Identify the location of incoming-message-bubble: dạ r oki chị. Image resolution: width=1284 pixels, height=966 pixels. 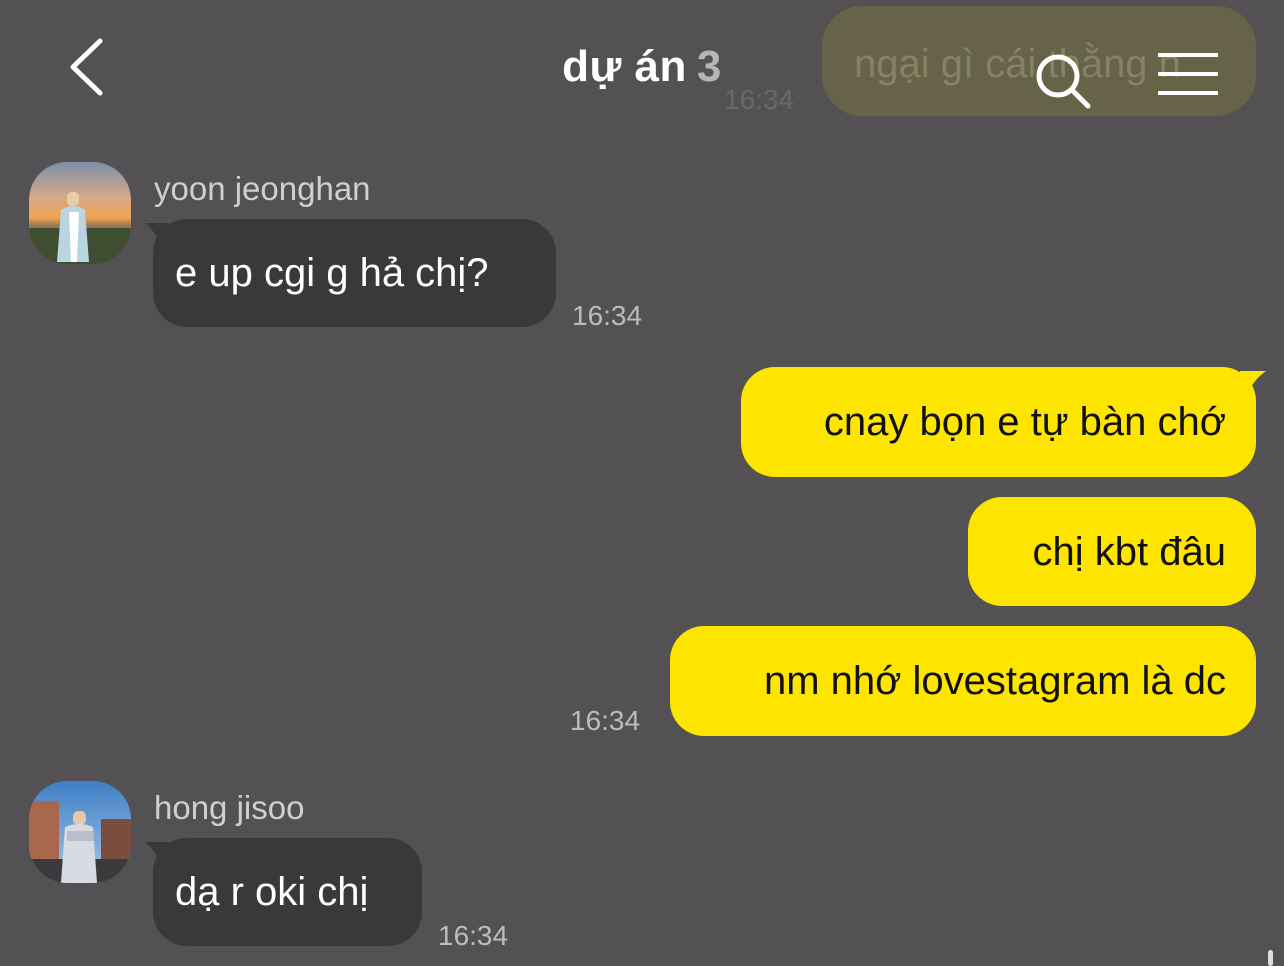
(287, 892).